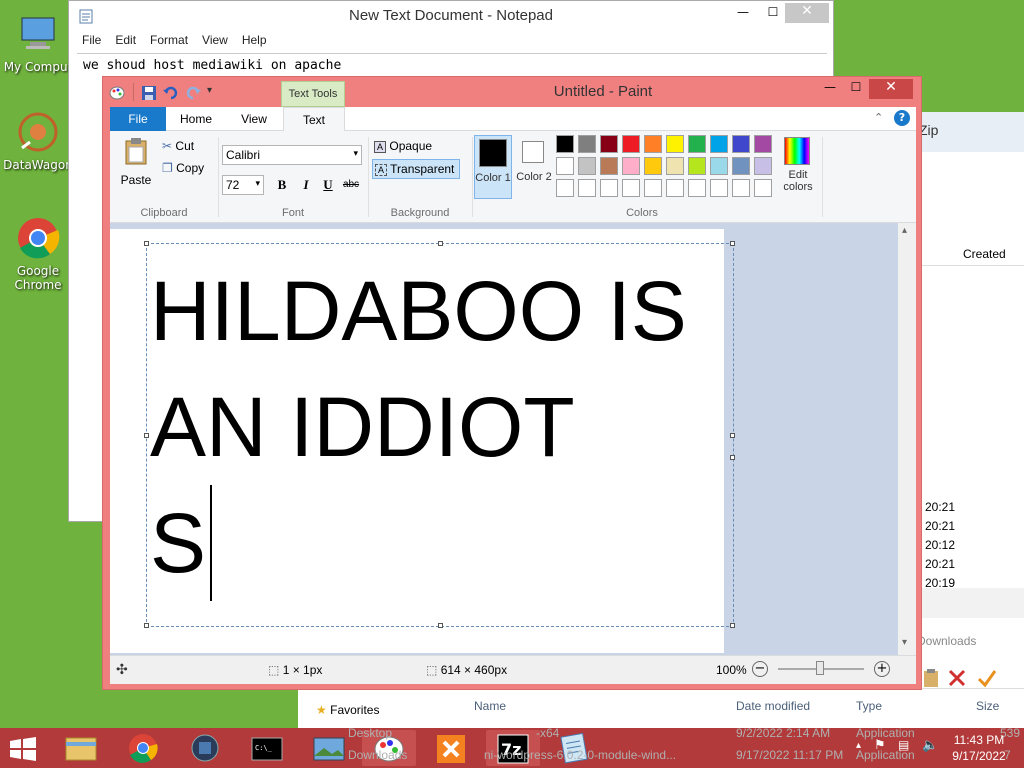  Describe the element at coordinates (881, 118) in the screenshot. I see `collapse-ribbon-icon: ⌃` at that location.